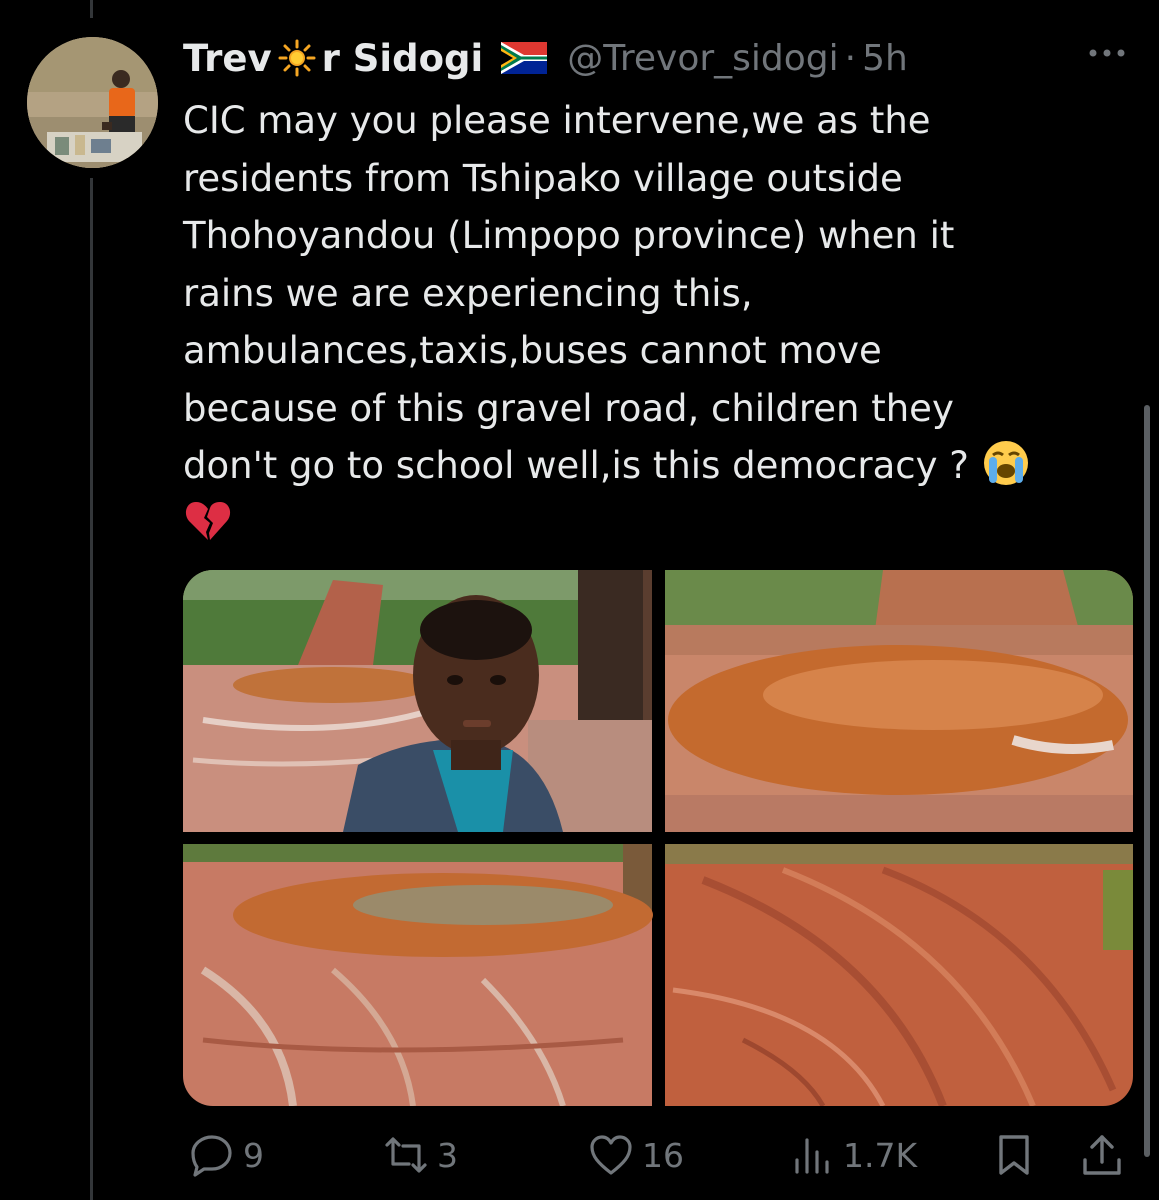 Image resolution: width=1159 pixels, height=1200 pixels. What do you see at coordinates (885, 58) in the screenshot?
I see `timestamp: 5h` at bounding box center [885, 58].